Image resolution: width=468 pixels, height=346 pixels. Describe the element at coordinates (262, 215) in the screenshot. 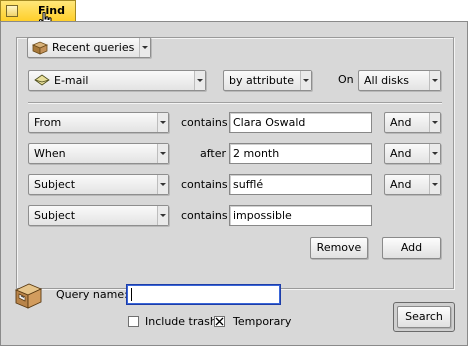

I see `value-text: impossible` at that location.